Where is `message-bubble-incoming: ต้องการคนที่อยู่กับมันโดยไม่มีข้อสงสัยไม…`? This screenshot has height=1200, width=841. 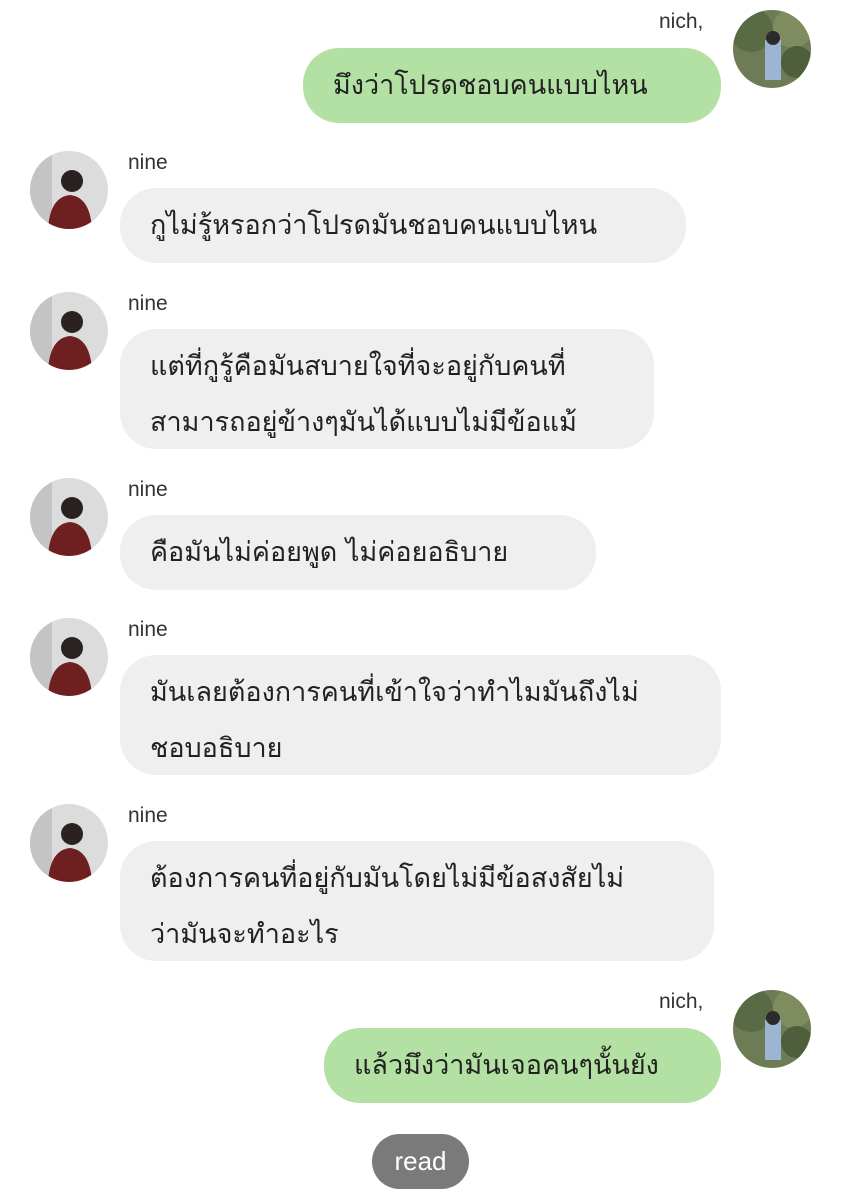
message-bubble-incoming: ต้องการคนที่อยู่กับมันโดยไม่มีข้อสงสัยไม… is located at coordinates (417, 901).